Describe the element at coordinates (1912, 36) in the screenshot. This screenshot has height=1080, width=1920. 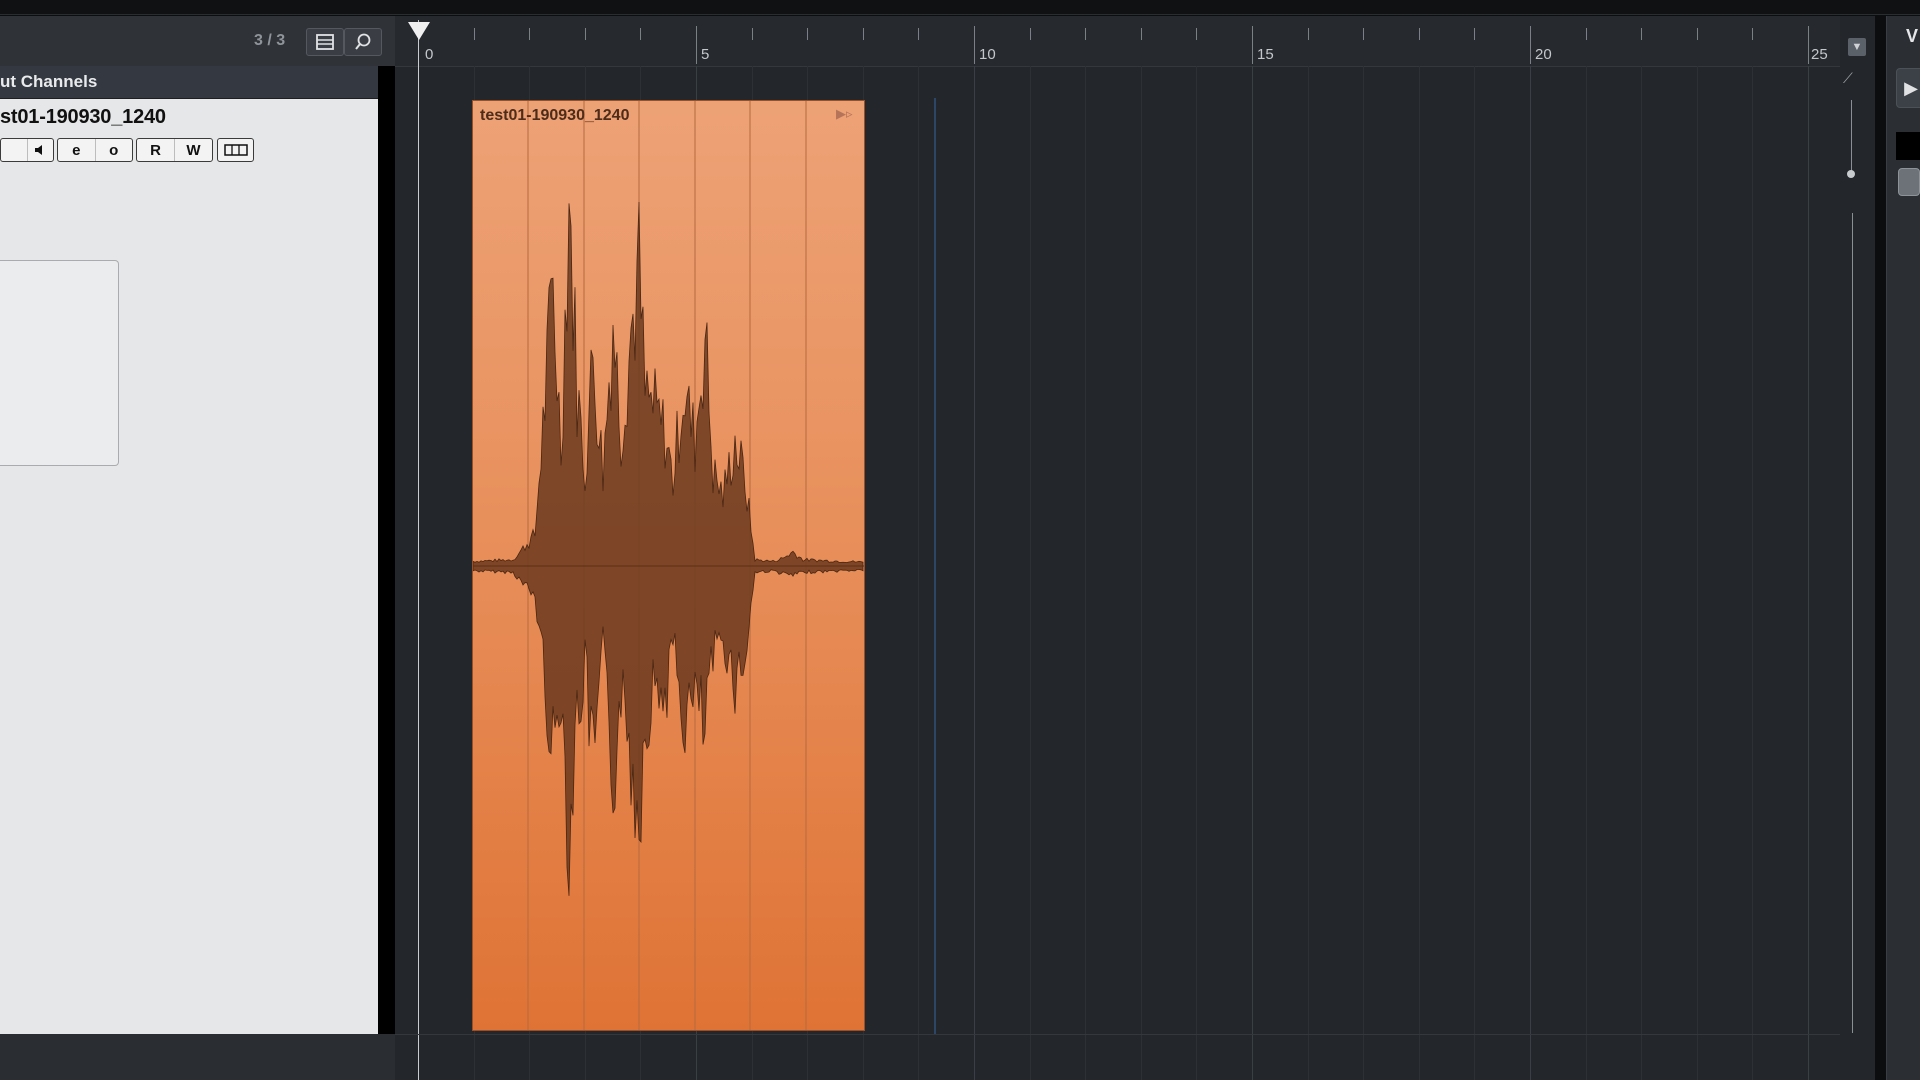
I see `right-panel-label: V` at that location.